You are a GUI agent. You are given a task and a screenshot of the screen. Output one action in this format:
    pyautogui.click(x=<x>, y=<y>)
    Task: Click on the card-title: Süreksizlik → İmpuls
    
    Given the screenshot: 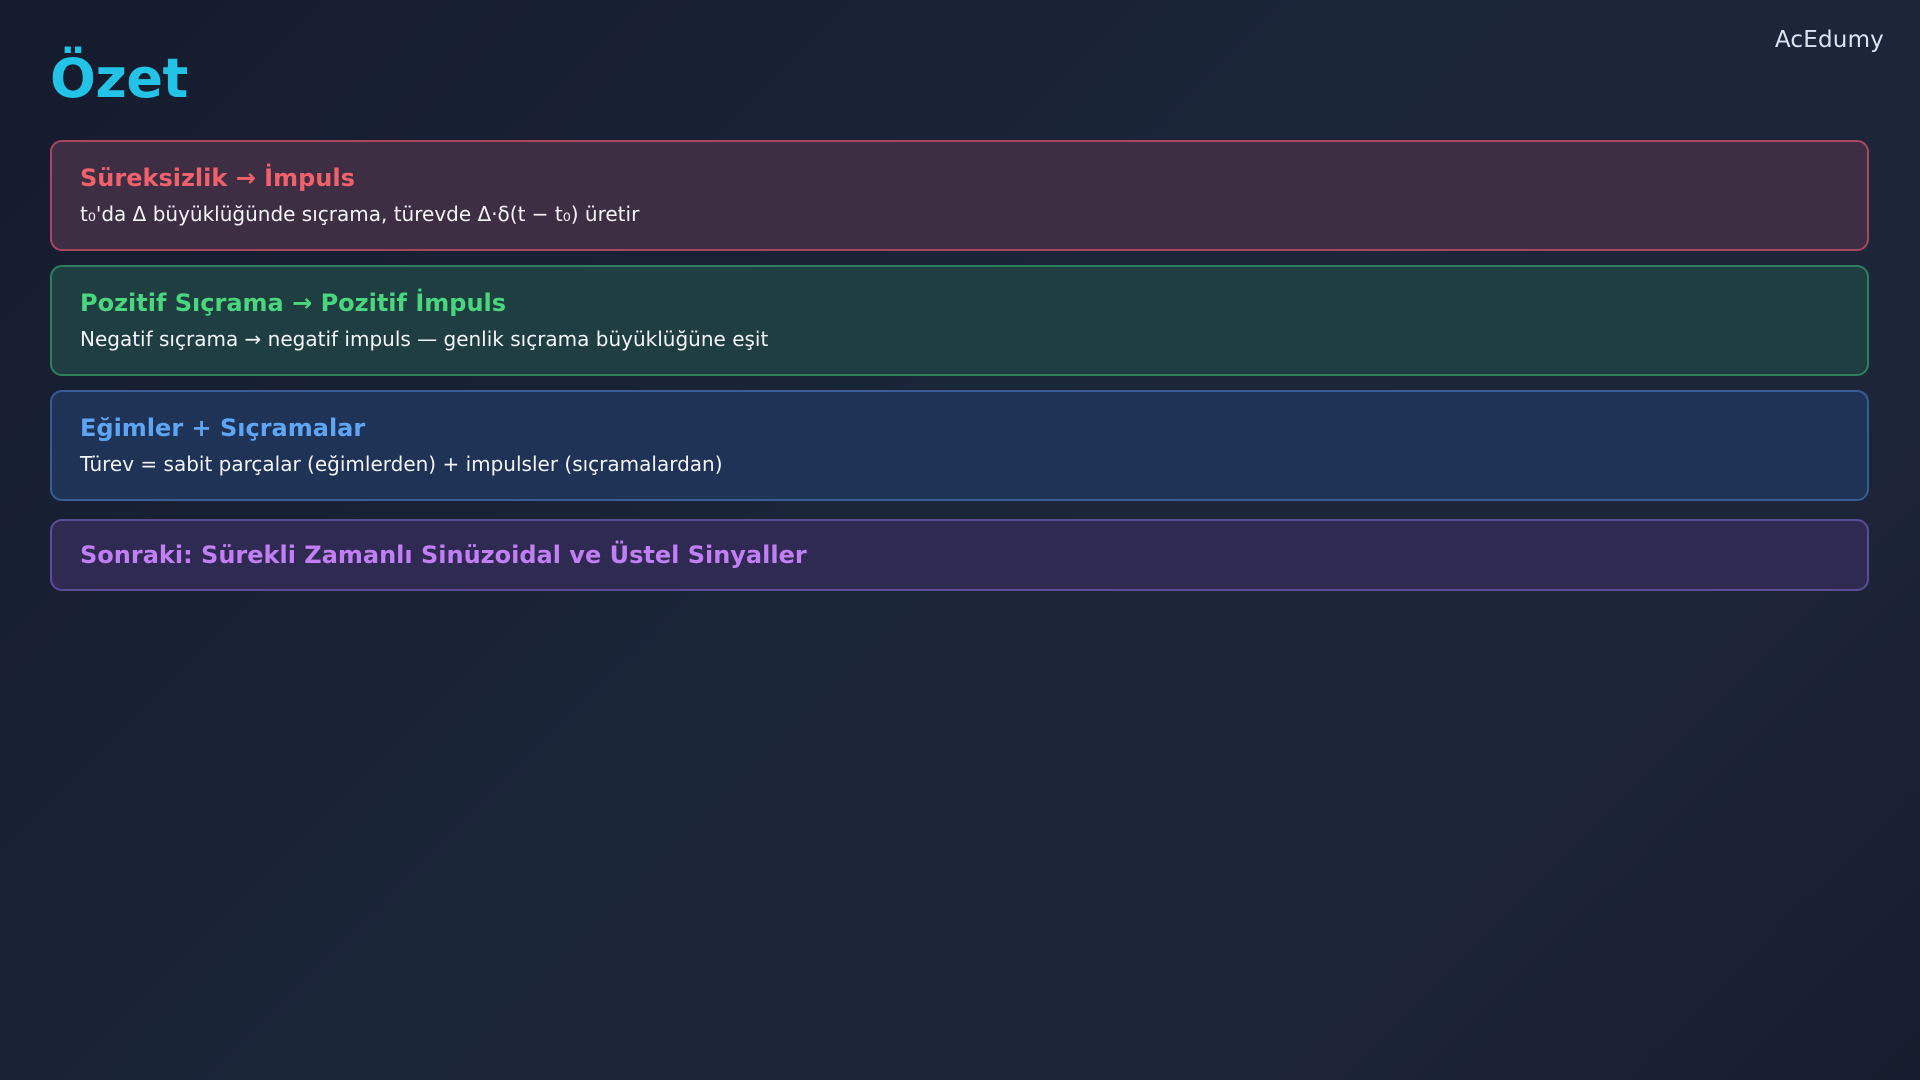 What is the action you would take?
    pyautogui.click(x=217, y=178)
    